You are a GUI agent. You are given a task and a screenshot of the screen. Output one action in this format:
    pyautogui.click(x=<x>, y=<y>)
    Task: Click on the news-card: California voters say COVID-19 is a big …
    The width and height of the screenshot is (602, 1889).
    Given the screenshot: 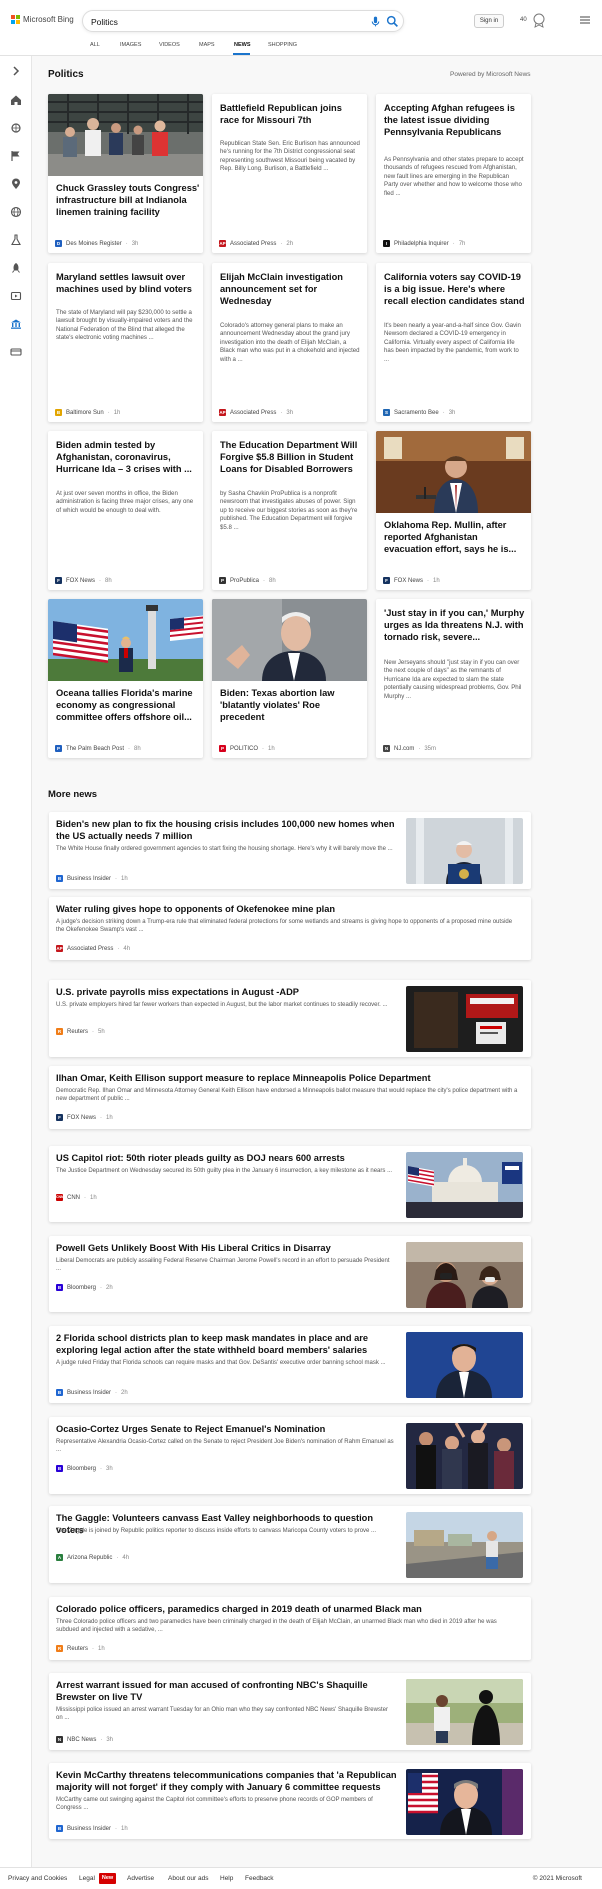 What is the action you would take?
    pyautogui.click(x=453, y=342)
    